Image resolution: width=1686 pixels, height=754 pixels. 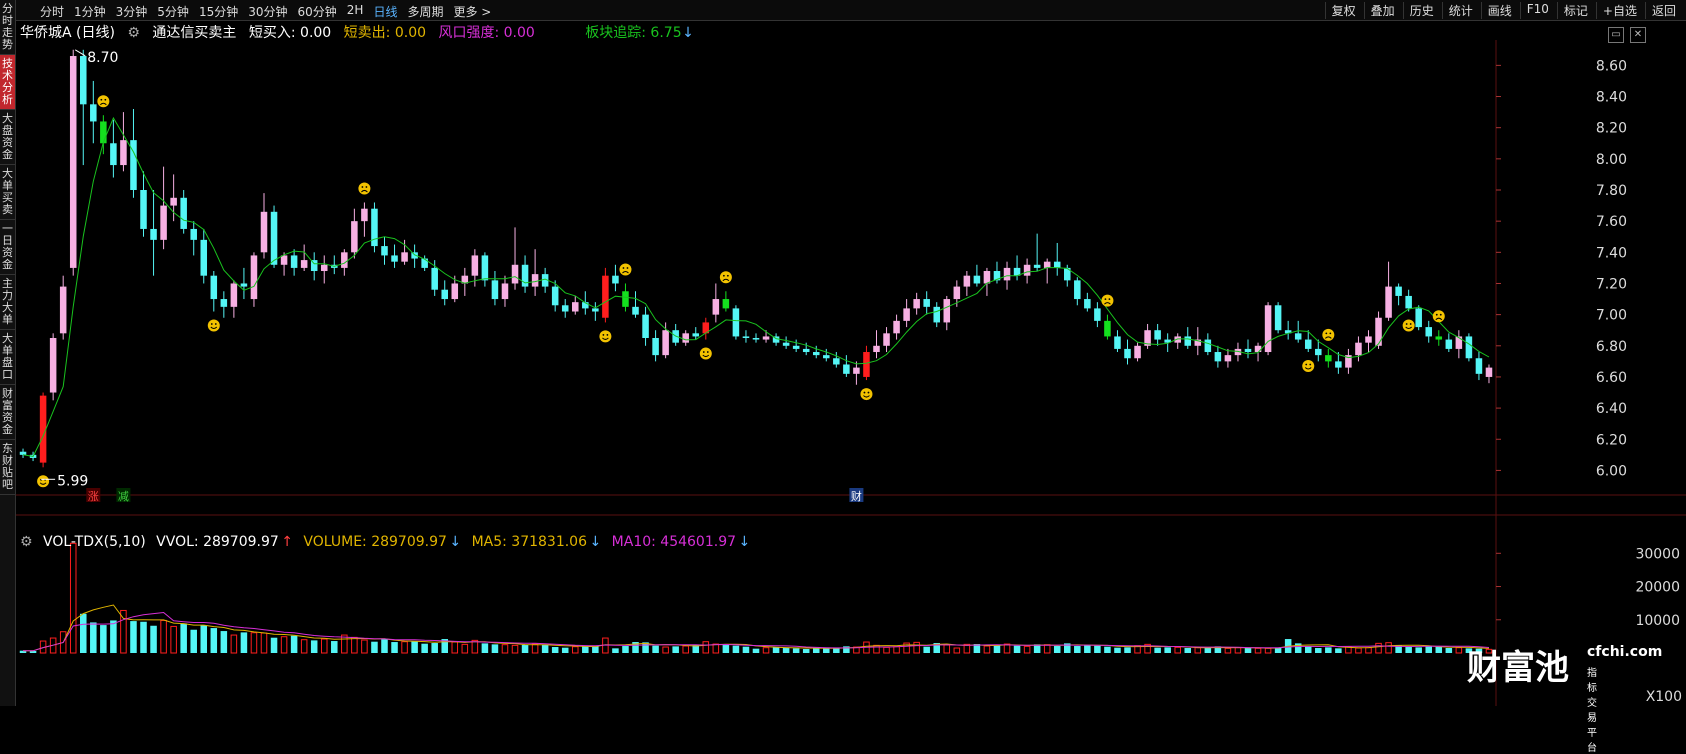 What do you see at coordinates (94, 542) in the screenshot?
I see `vol-indicator-name: VOL-TDX(5,10)` at bounding box center [94, 542].